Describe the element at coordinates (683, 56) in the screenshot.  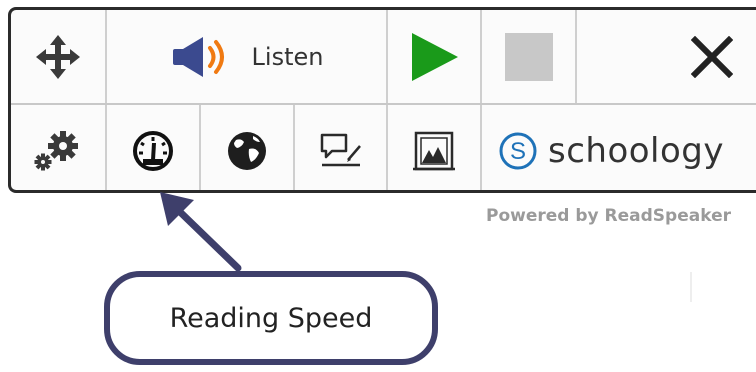
I see `close-button` at that location.